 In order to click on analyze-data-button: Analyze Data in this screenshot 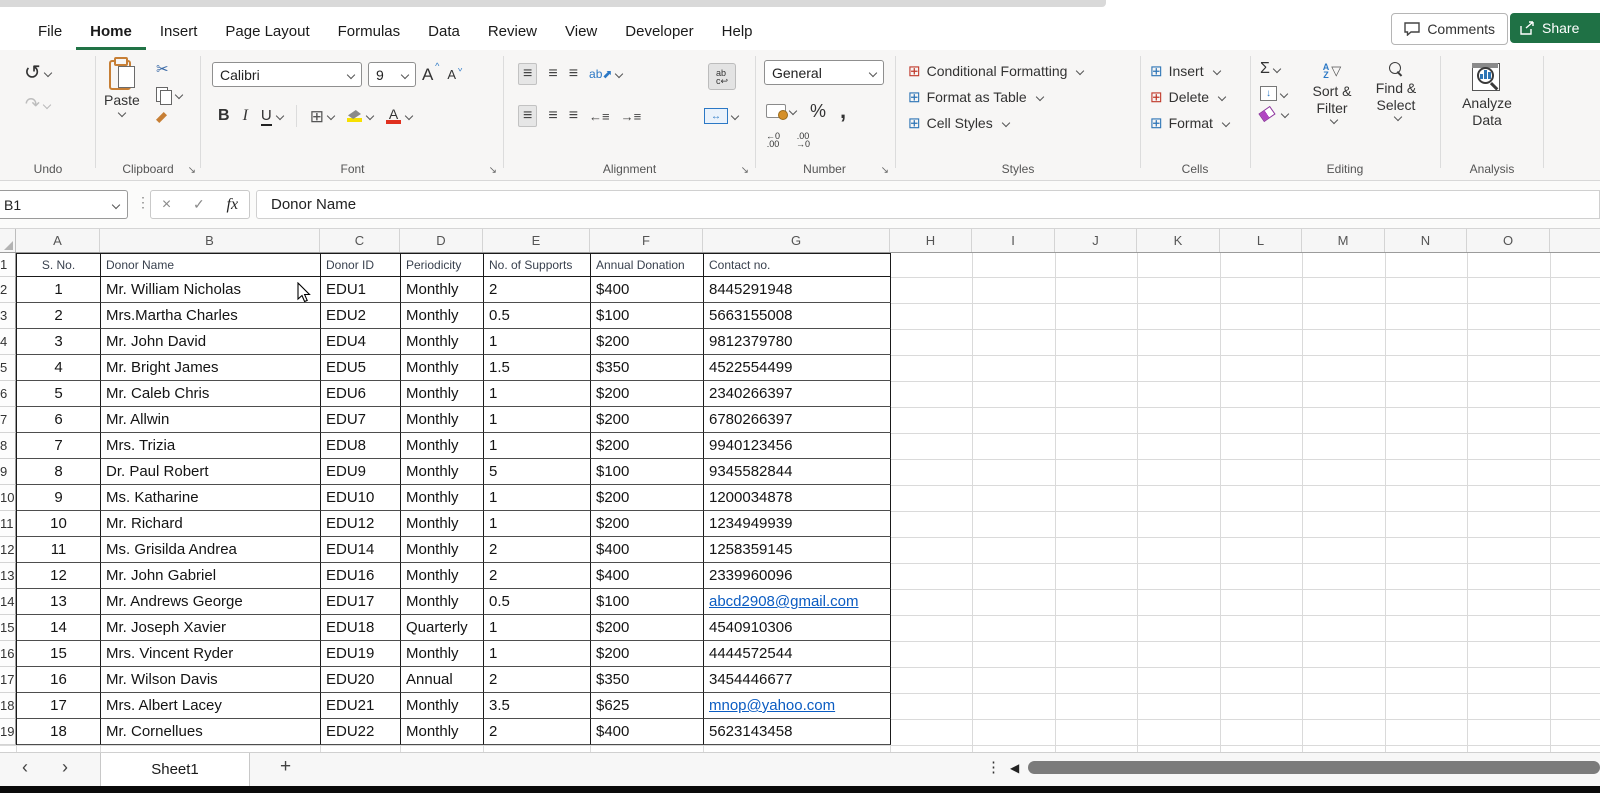, I will do `click(1487, 95)`.